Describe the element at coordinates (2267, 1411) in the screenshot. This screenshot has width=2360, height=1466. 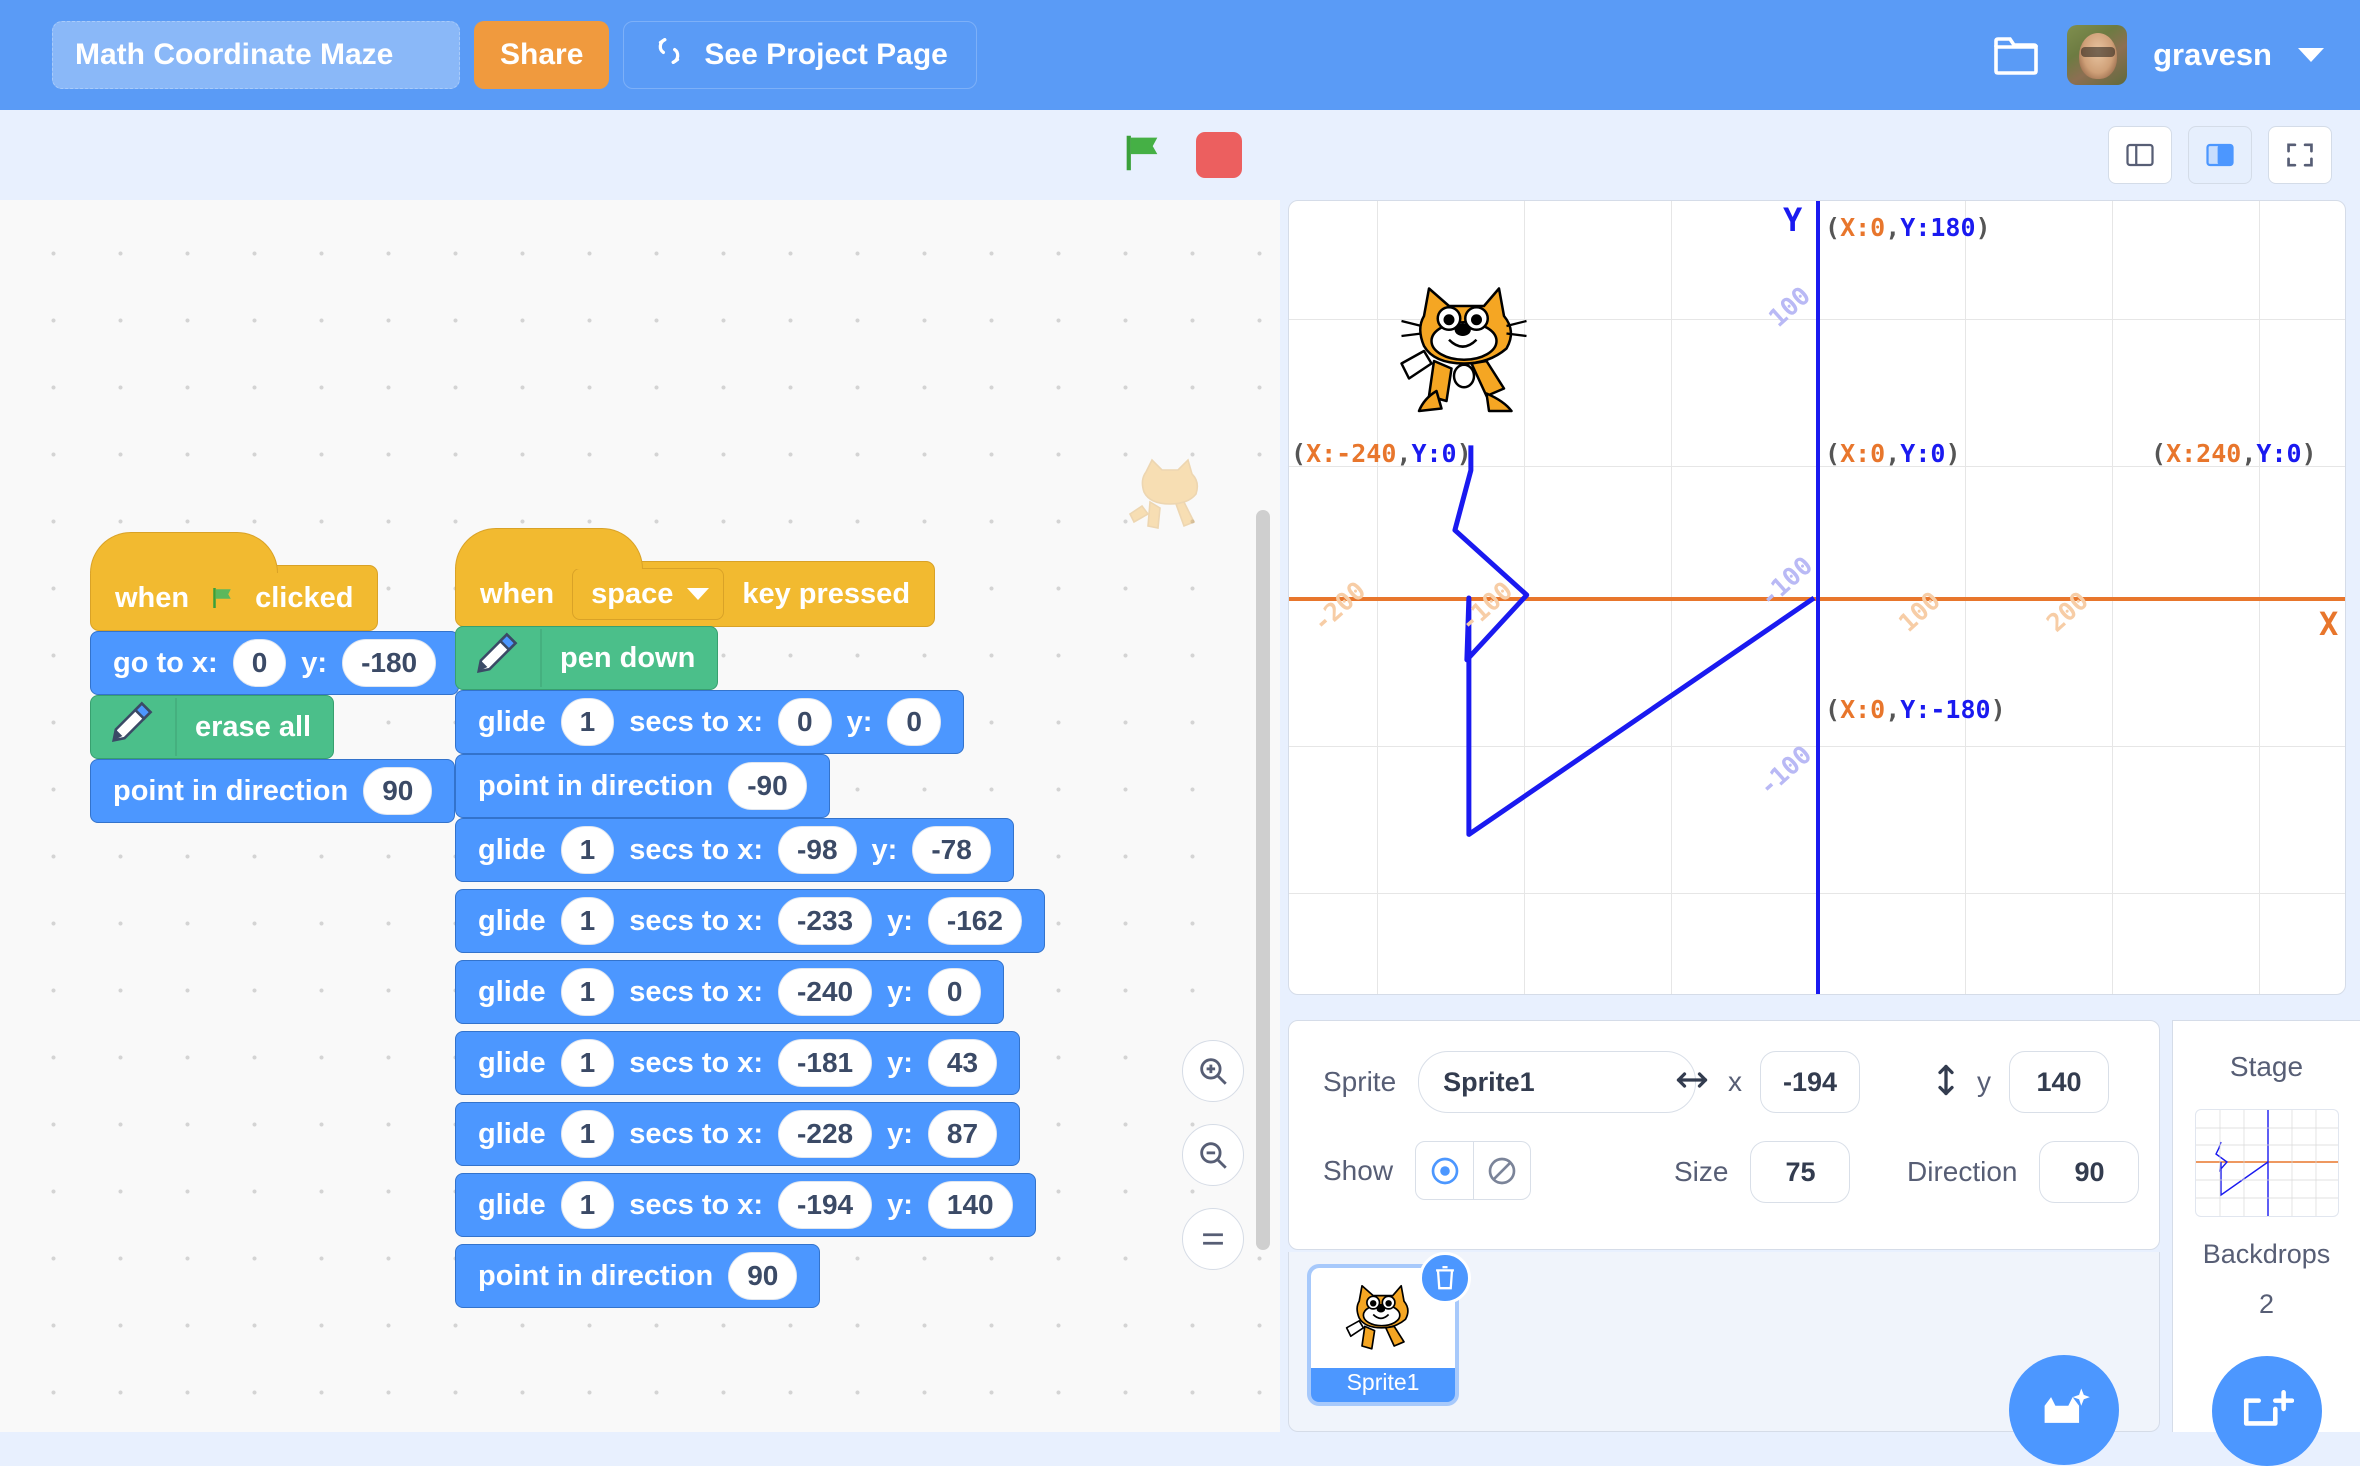
I see `add-backdrop-button` at that location.